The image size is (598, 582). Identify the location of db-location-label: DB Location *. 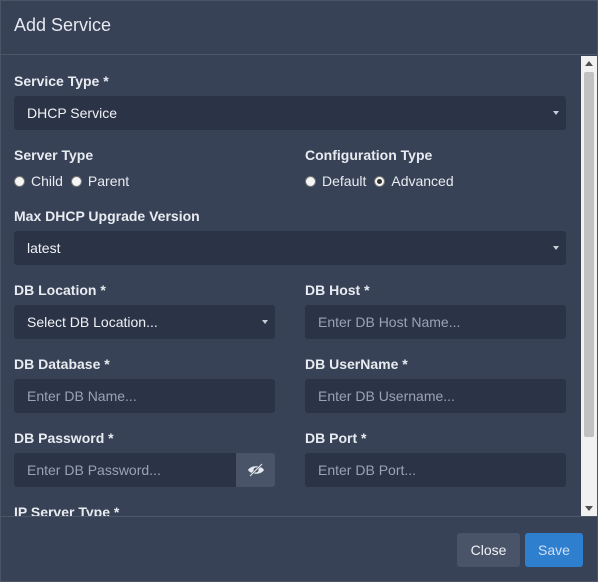
(60, 290).